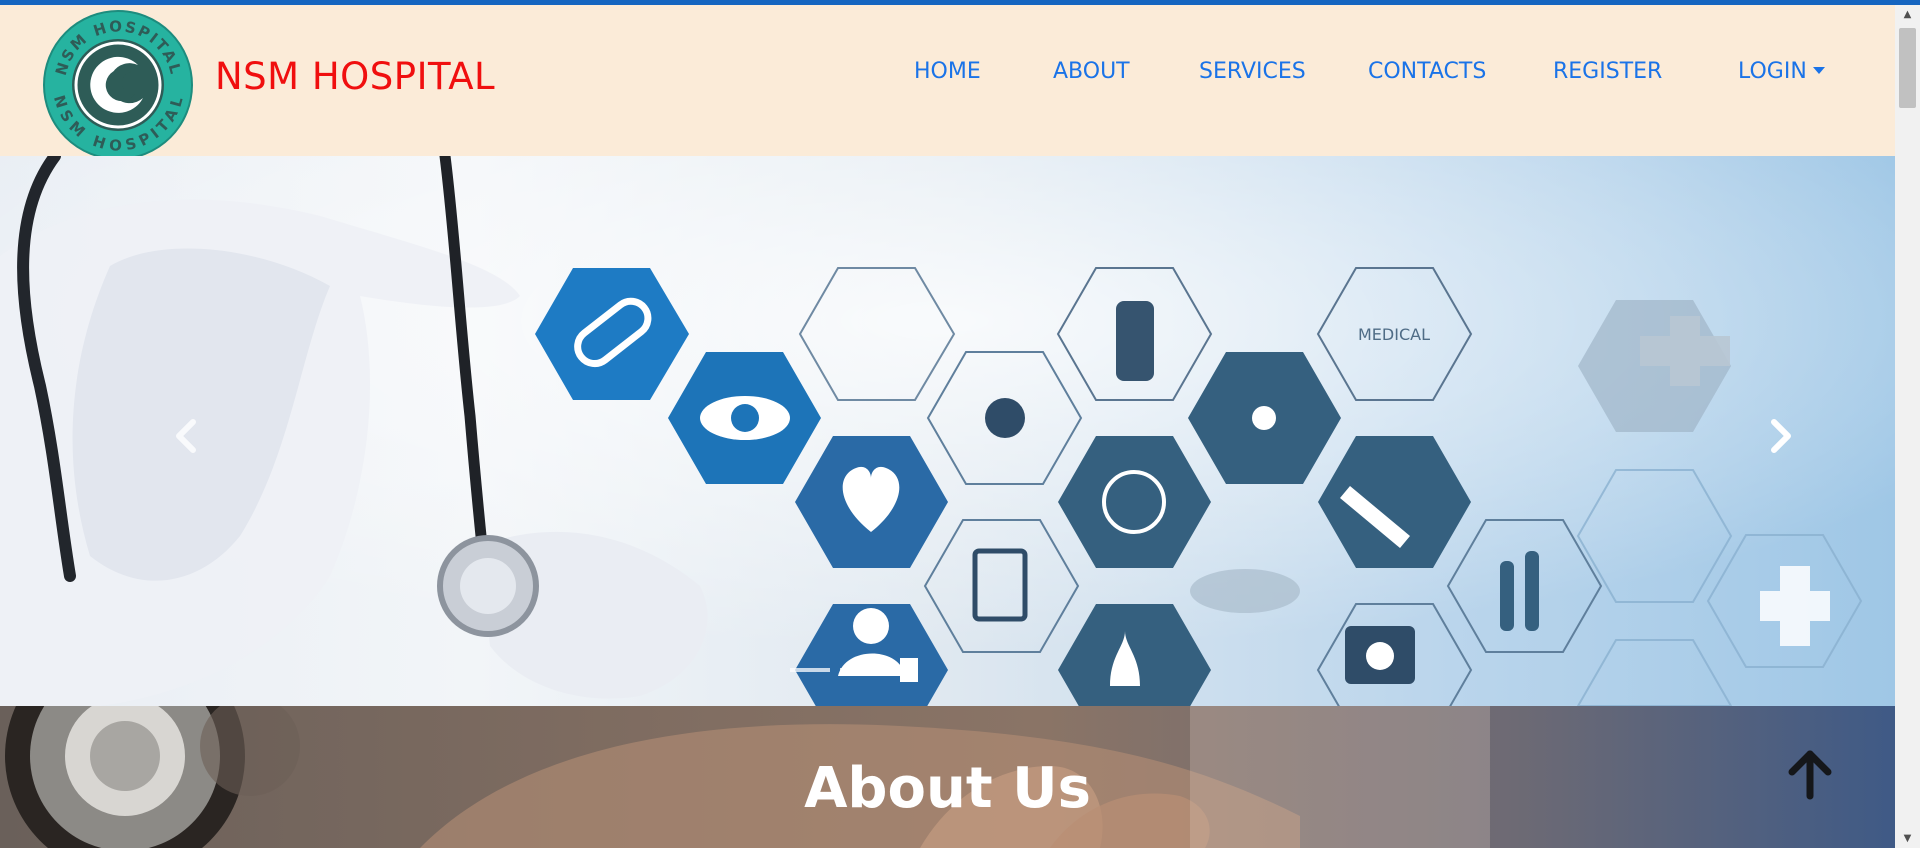 This screenshot has width=1920, height=848. Describe the element at coordinates (1091, 71) in the screenshot. I see `nav-about: ABOUT` at that location.